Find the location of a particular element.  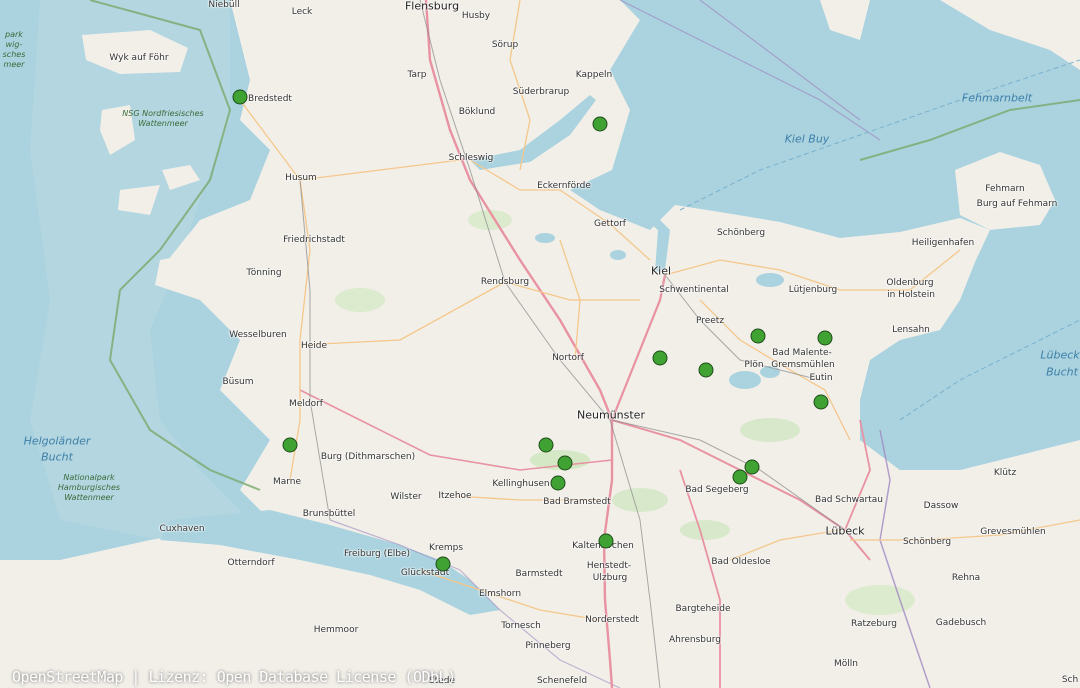

place-label: Wyk auf Föhr is located at coordinates (139, 58).